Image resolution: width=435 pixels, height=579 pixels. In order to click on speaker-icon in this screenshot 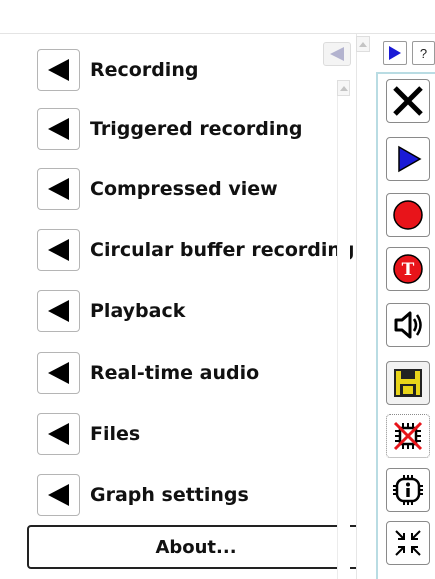, I will do `click(408, 325)`.